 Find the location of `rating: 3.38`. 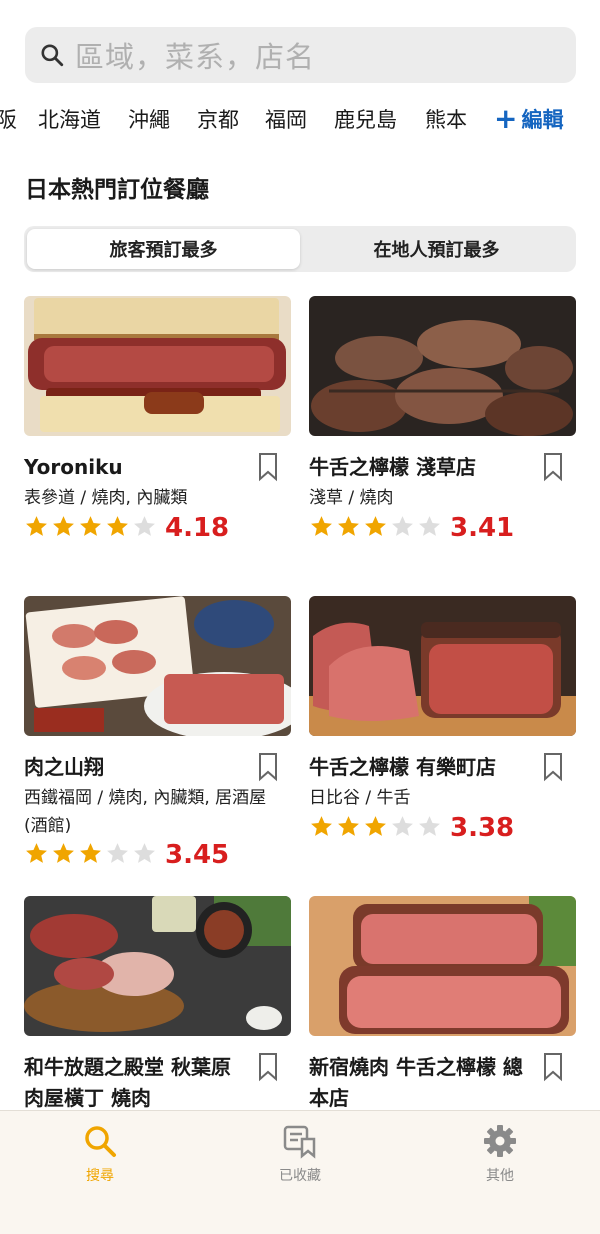

rating: 3.38 is located at coordinates (411, 828).